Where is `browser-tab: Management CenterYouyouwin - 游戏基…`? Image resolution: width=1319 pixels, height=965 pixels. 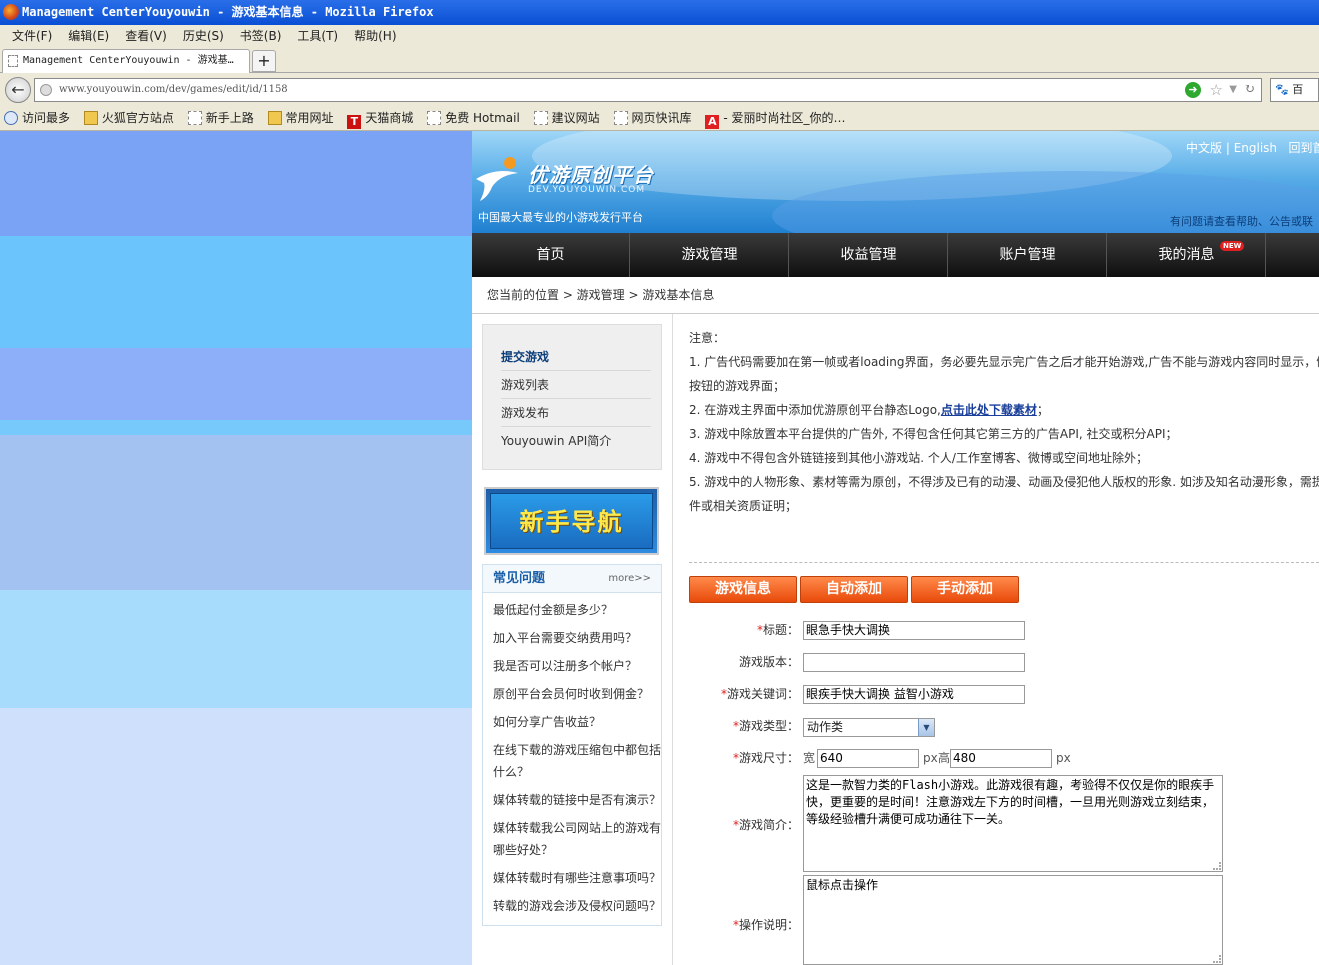 browser-tab: Management CenterYouyouwin - 游戏基… is located at coordinates (126, 61).